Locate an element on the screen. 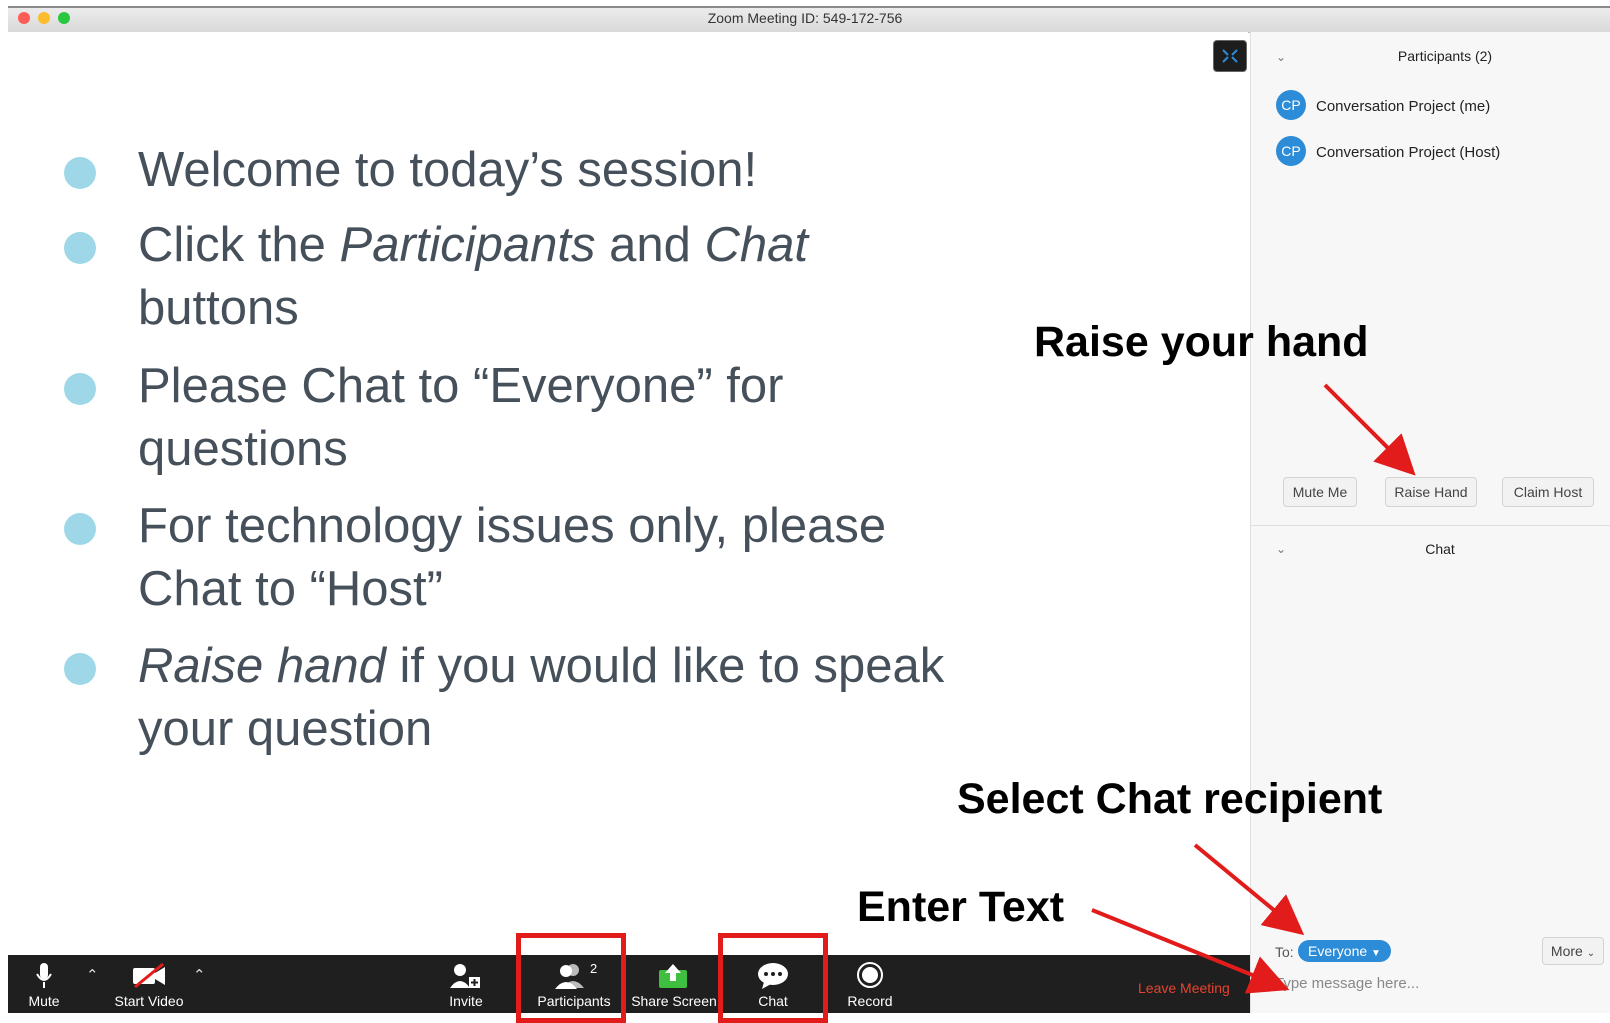  arrow-to-chat-input is located at coordinates (1190, 951).